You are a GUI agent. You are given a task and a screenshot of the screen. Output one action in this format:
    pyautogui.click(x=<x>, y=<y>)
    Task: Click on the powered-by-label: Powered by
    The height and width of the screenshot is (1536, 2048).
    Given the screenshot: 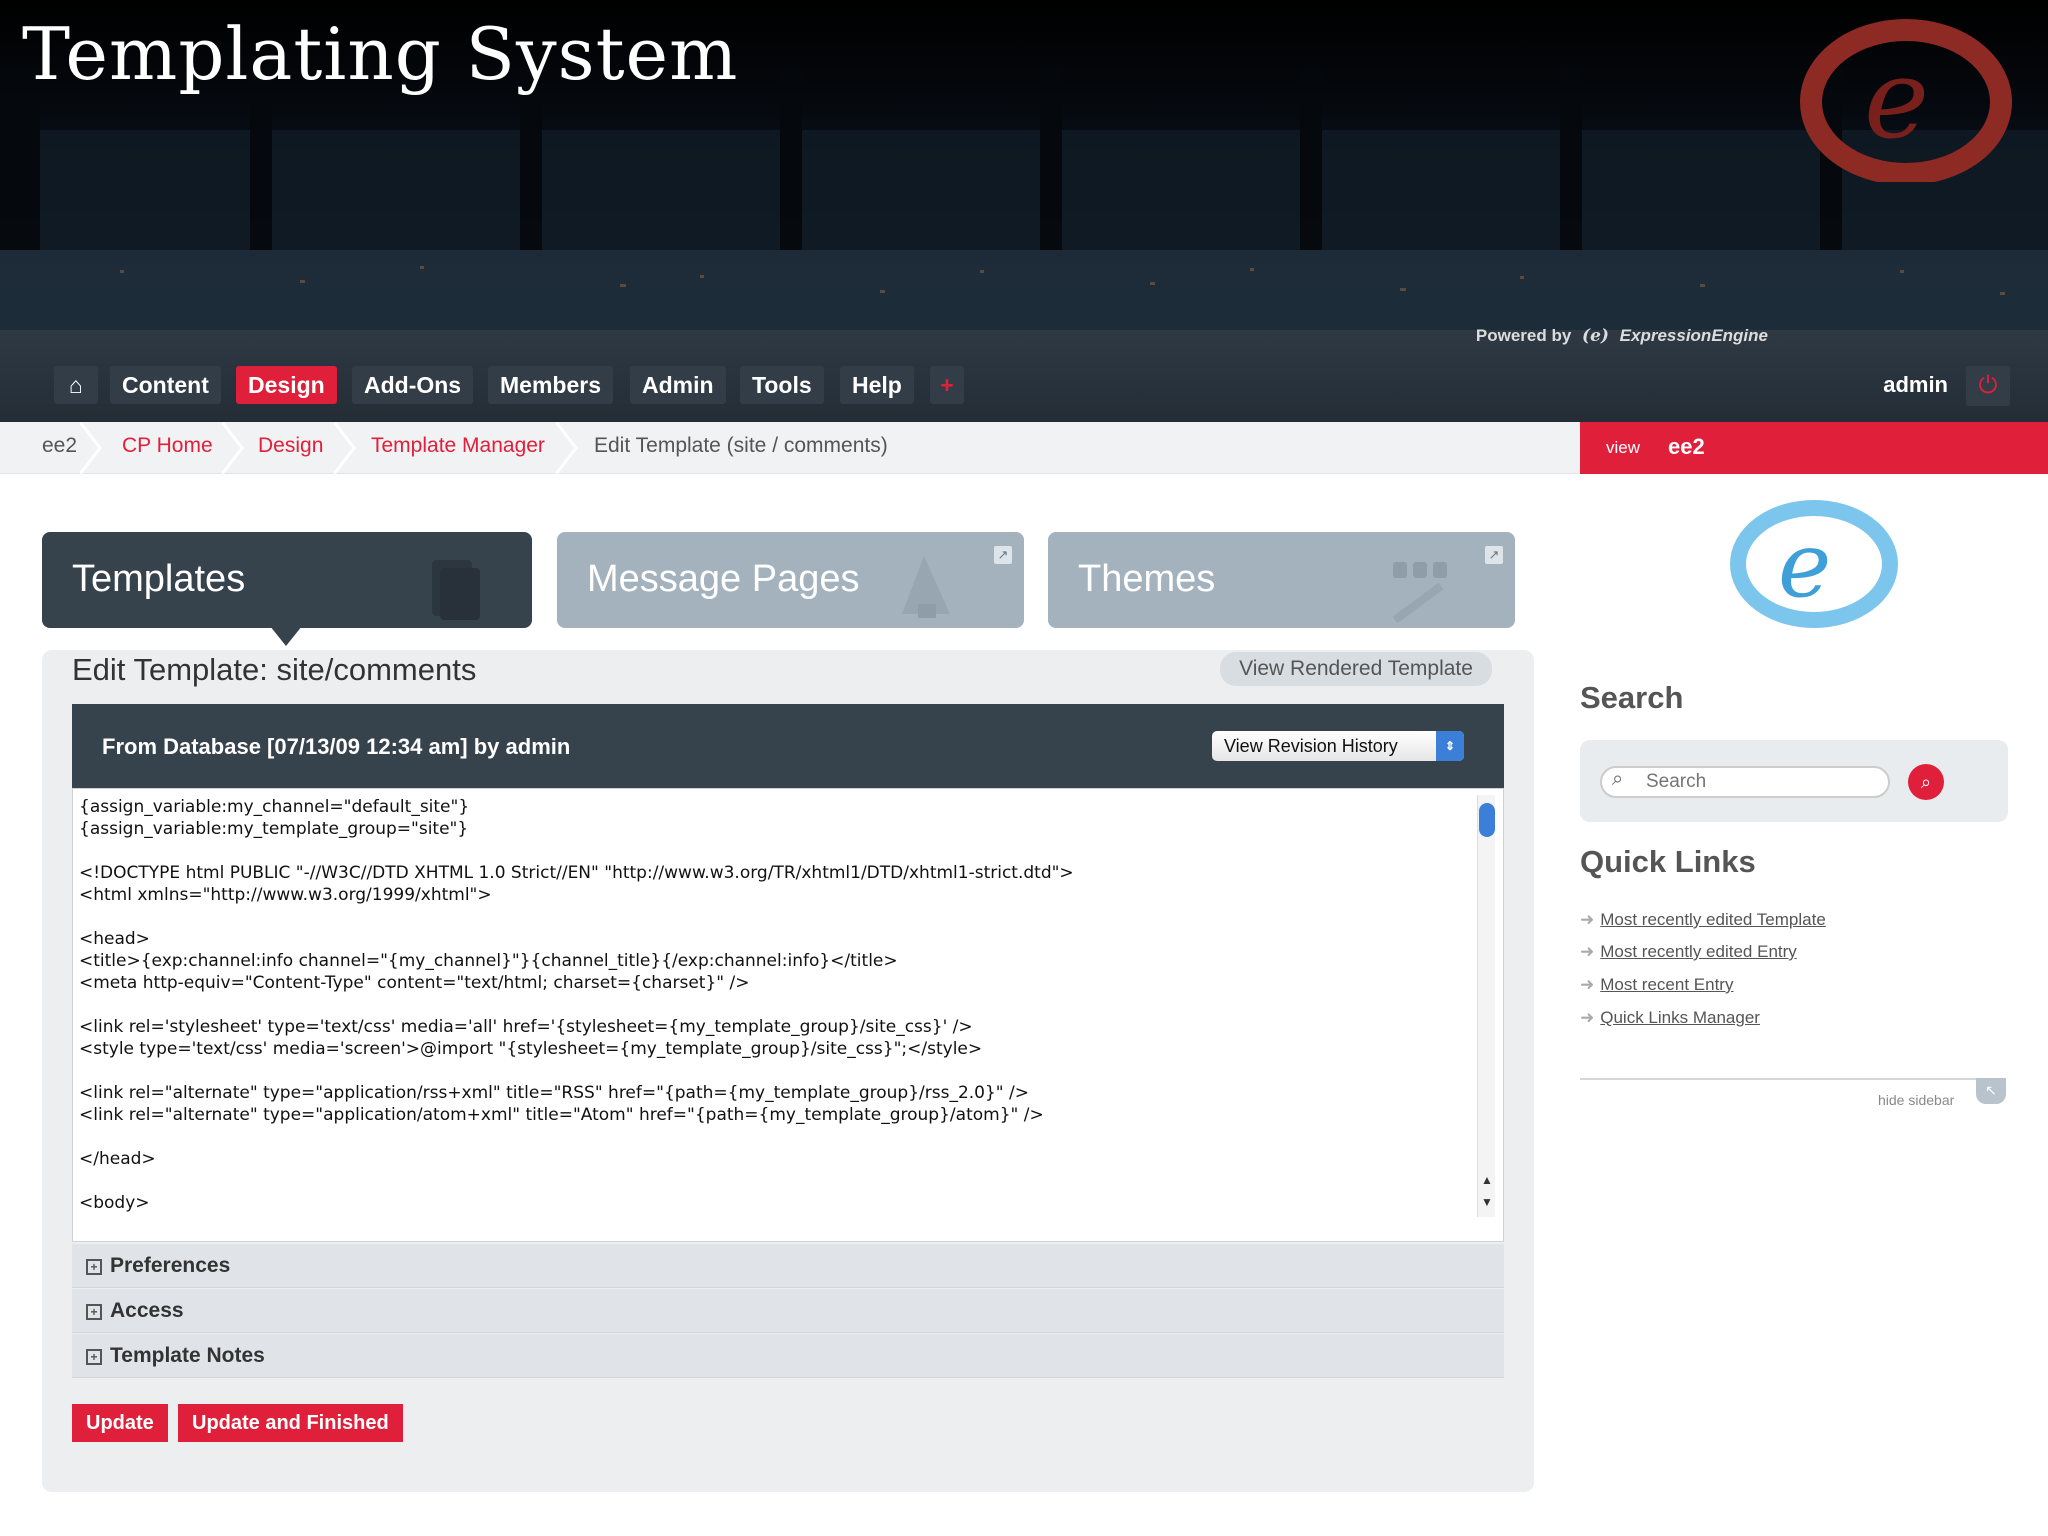 What is the action you would take?
    pyautogui.click(x=1523, y=335)
    